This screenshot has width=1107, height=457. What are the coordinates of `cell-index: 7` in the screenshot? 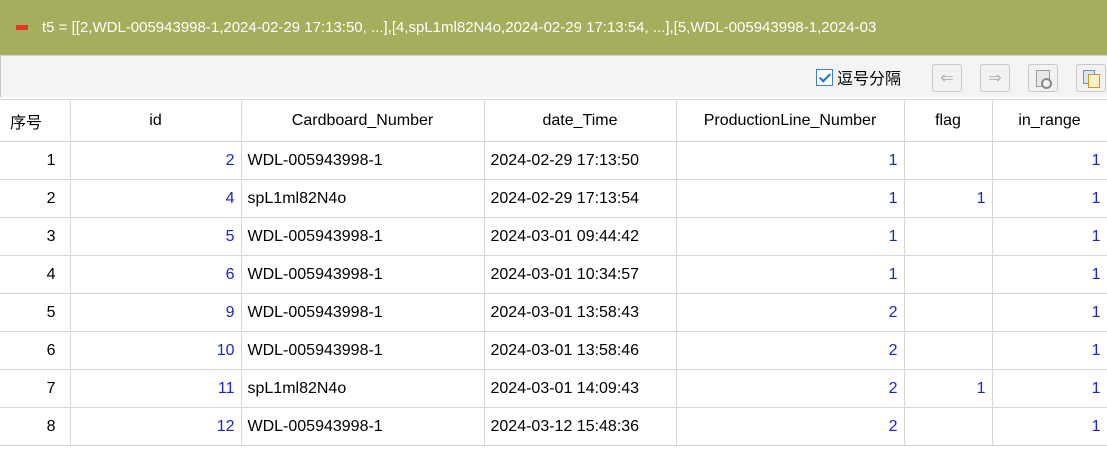 It's located at (35, 388).